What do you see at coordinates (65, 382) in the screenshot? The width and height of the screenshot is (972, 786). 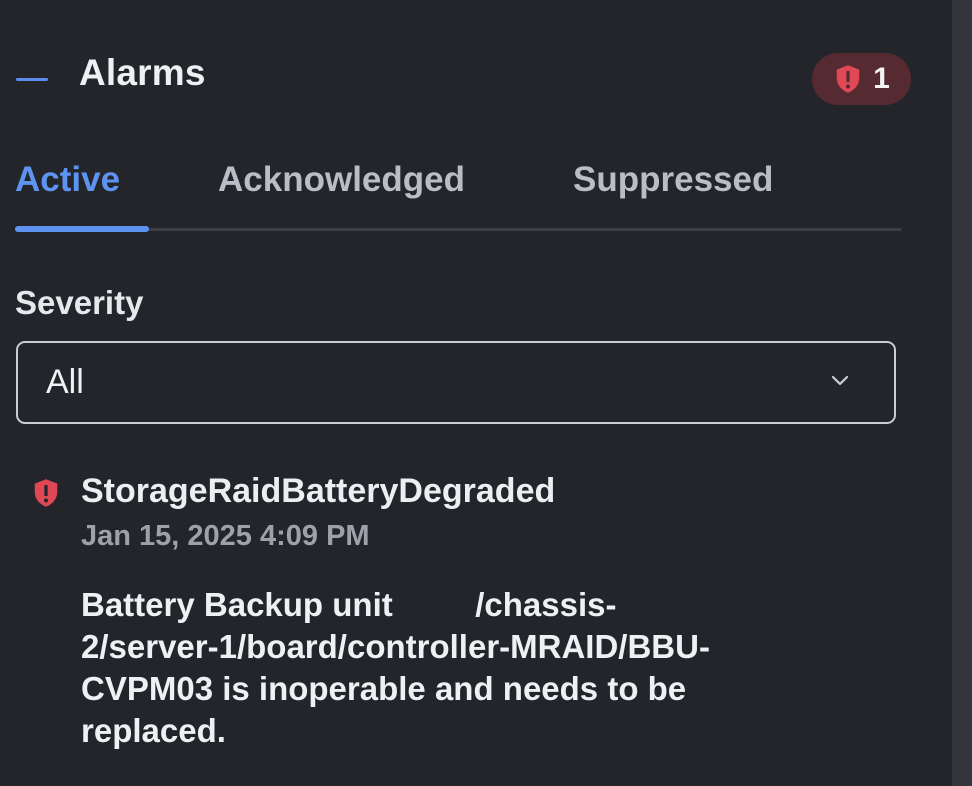 I see `severity-select-value: All` at bounding box center [65, 382].